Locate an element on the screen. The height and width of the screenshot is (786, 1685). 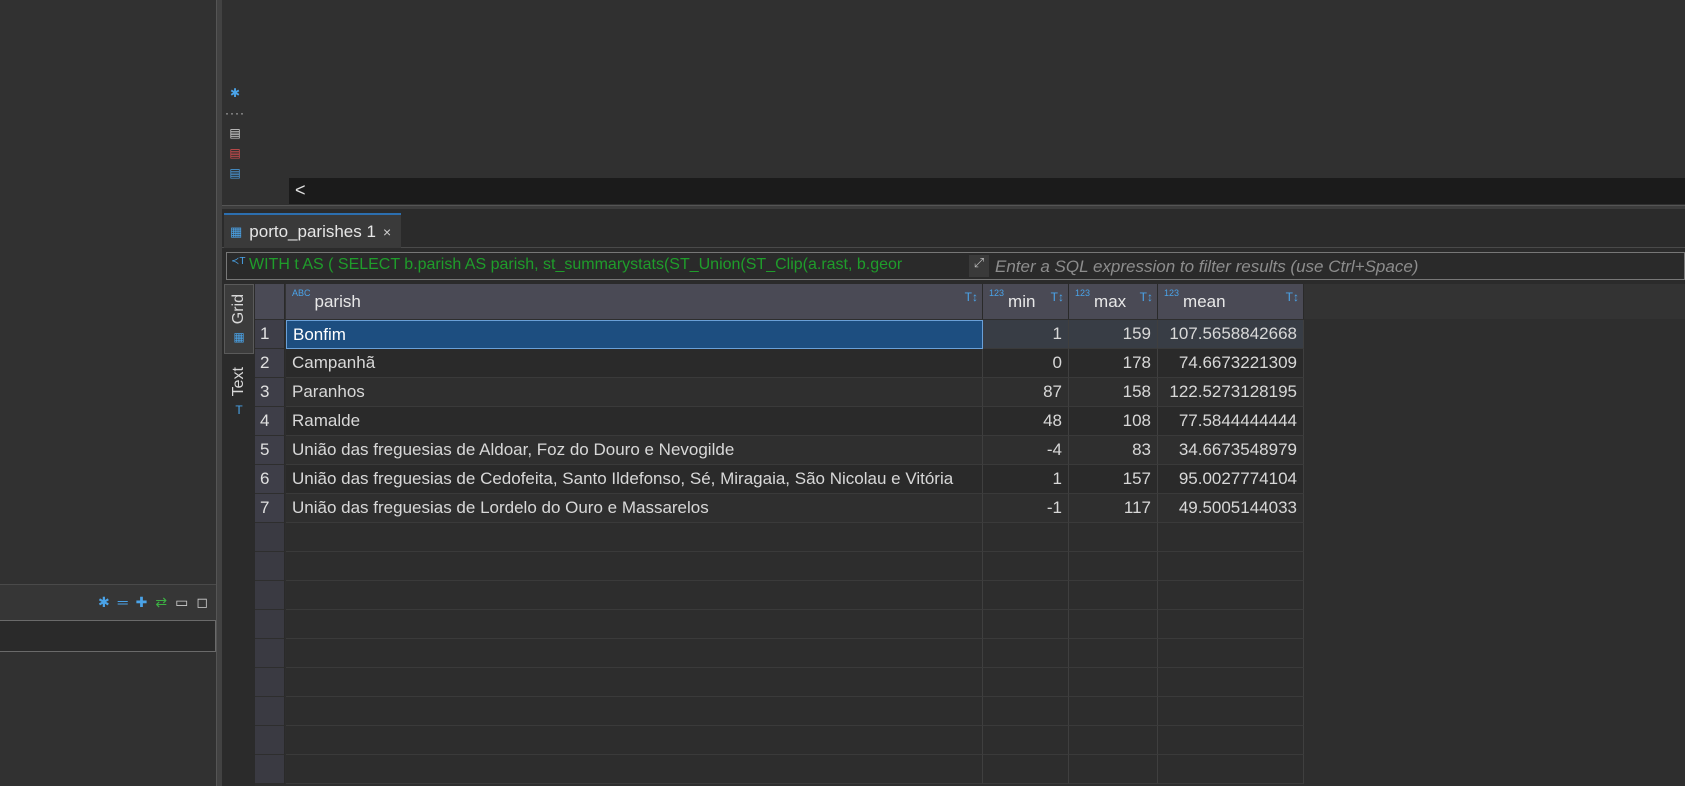
minimize-icon: ▭ is located at coordinates (181, 602).